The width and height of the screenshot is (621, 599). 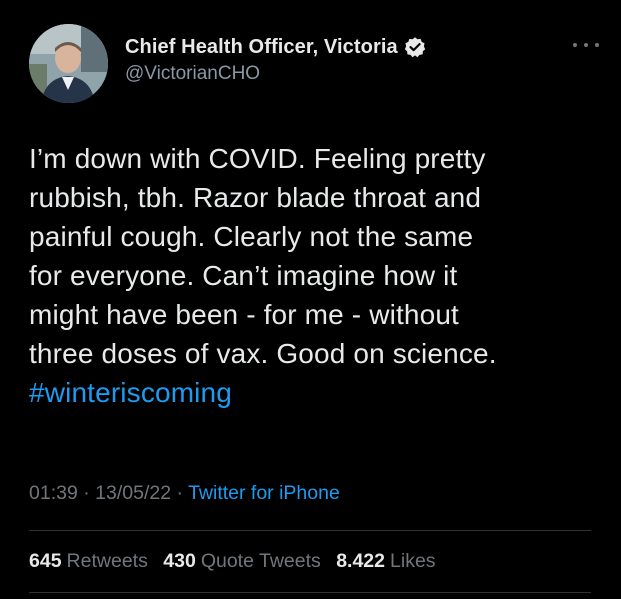 What do you see at coordinates (263, 353) in the screenshot?
I see `tweet-text-line: three doses of vax. Good on science.` at bounding box center [263, 353].